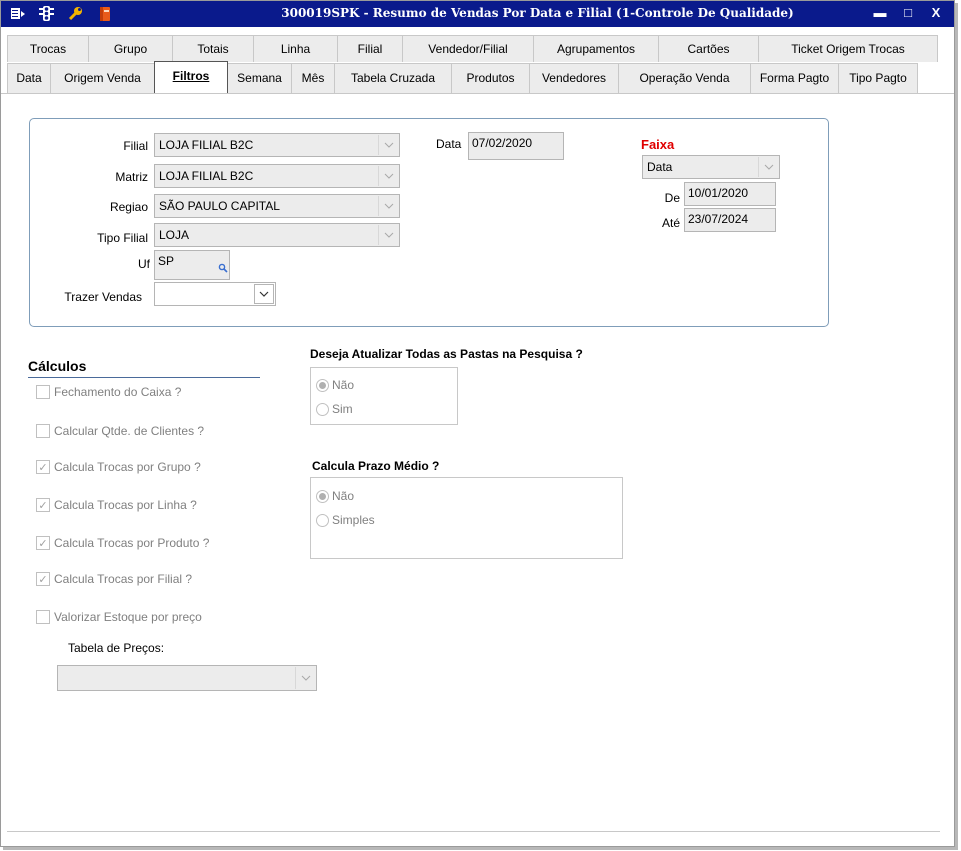 The image size is (961, 851). What do you see at coordinates (596, 48) in the screenshot?
I see `tab-agrupamentos: Agrupamentos` at bounding box center [596, 48].